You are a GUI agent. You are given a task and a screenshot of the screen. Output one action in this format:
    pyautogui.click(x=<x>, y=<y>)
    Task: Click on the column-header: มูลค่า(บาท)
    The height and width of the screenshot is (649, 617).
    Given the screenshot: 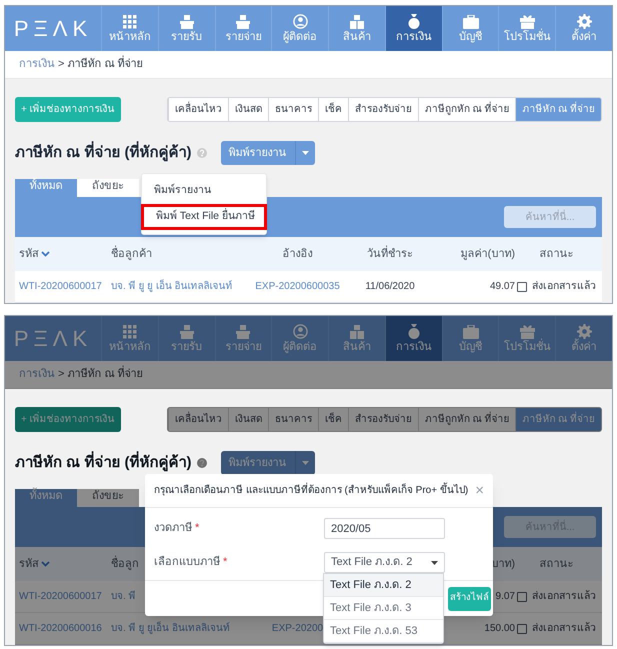 What is the action you would take?
    pyautogui.click(x=487, y=254)
    